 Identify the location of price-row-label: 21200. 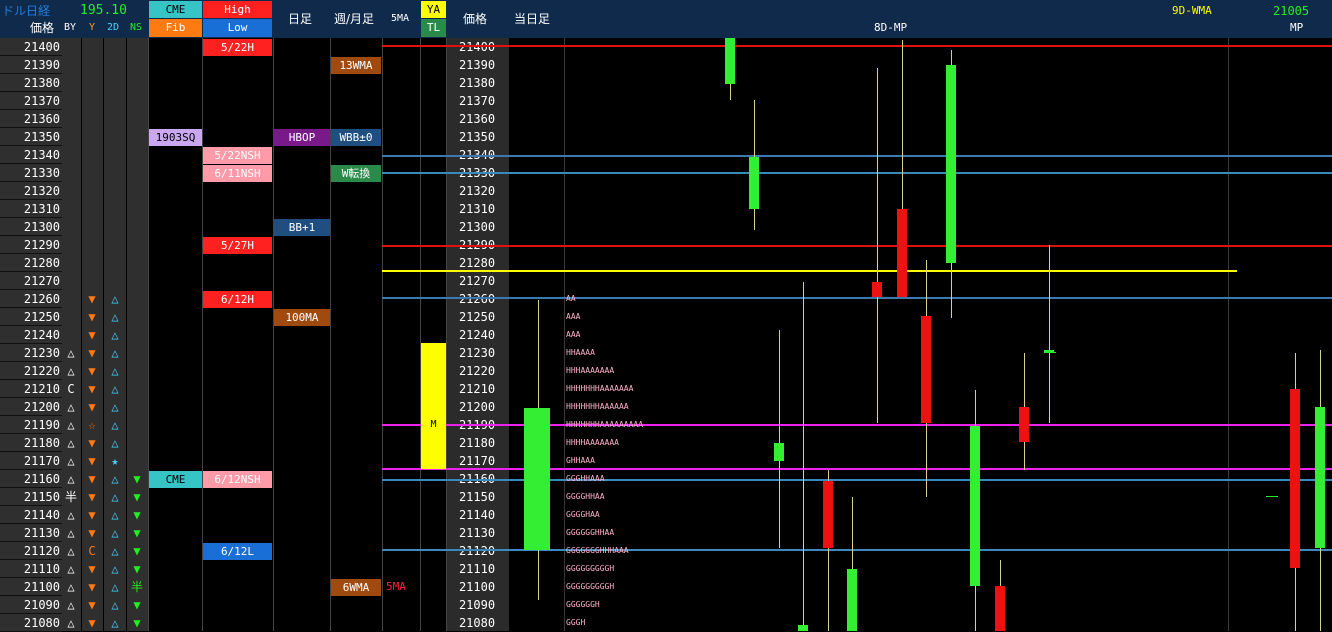
(31, 407).